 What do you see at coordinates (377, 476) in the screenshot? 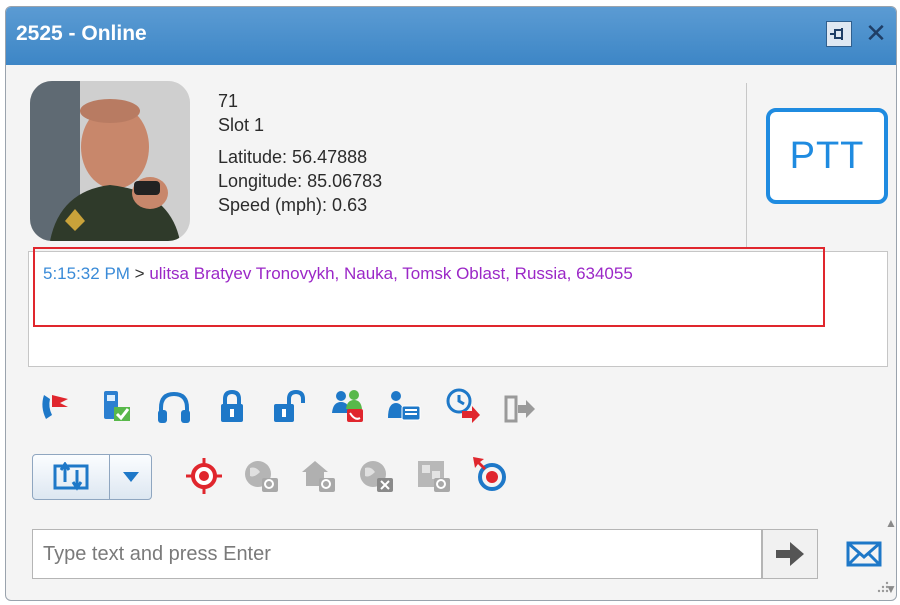
I see `map-close-icon` at bounding box center [377, 476].